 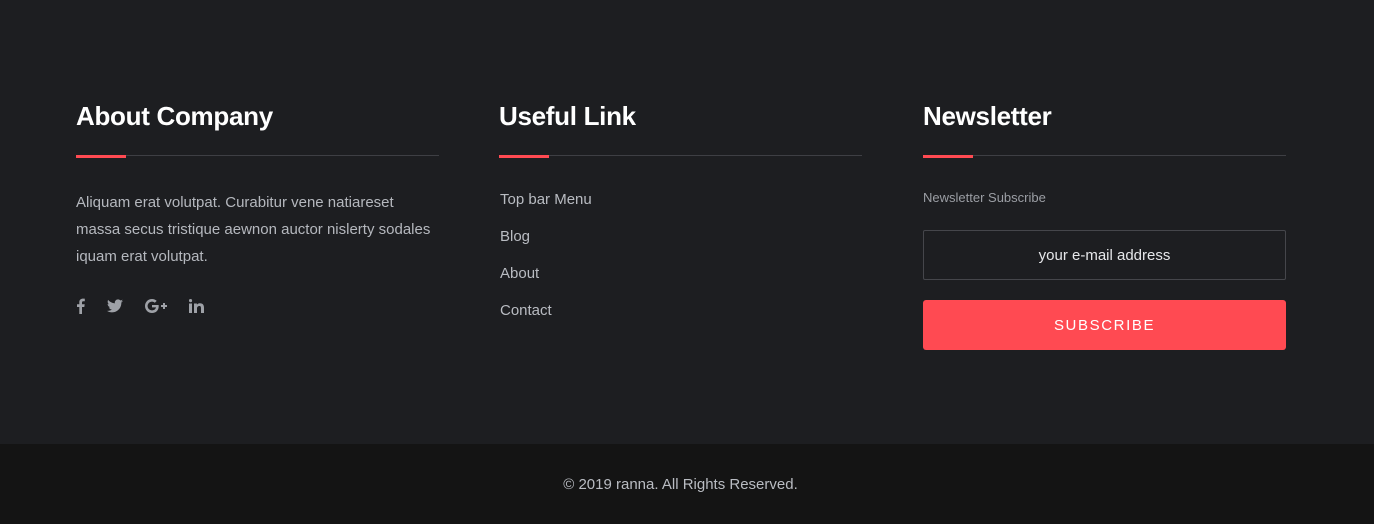 I want to click on useful-links-list: Top bar Menu Blog About Contact, so click(x=546, y=263).